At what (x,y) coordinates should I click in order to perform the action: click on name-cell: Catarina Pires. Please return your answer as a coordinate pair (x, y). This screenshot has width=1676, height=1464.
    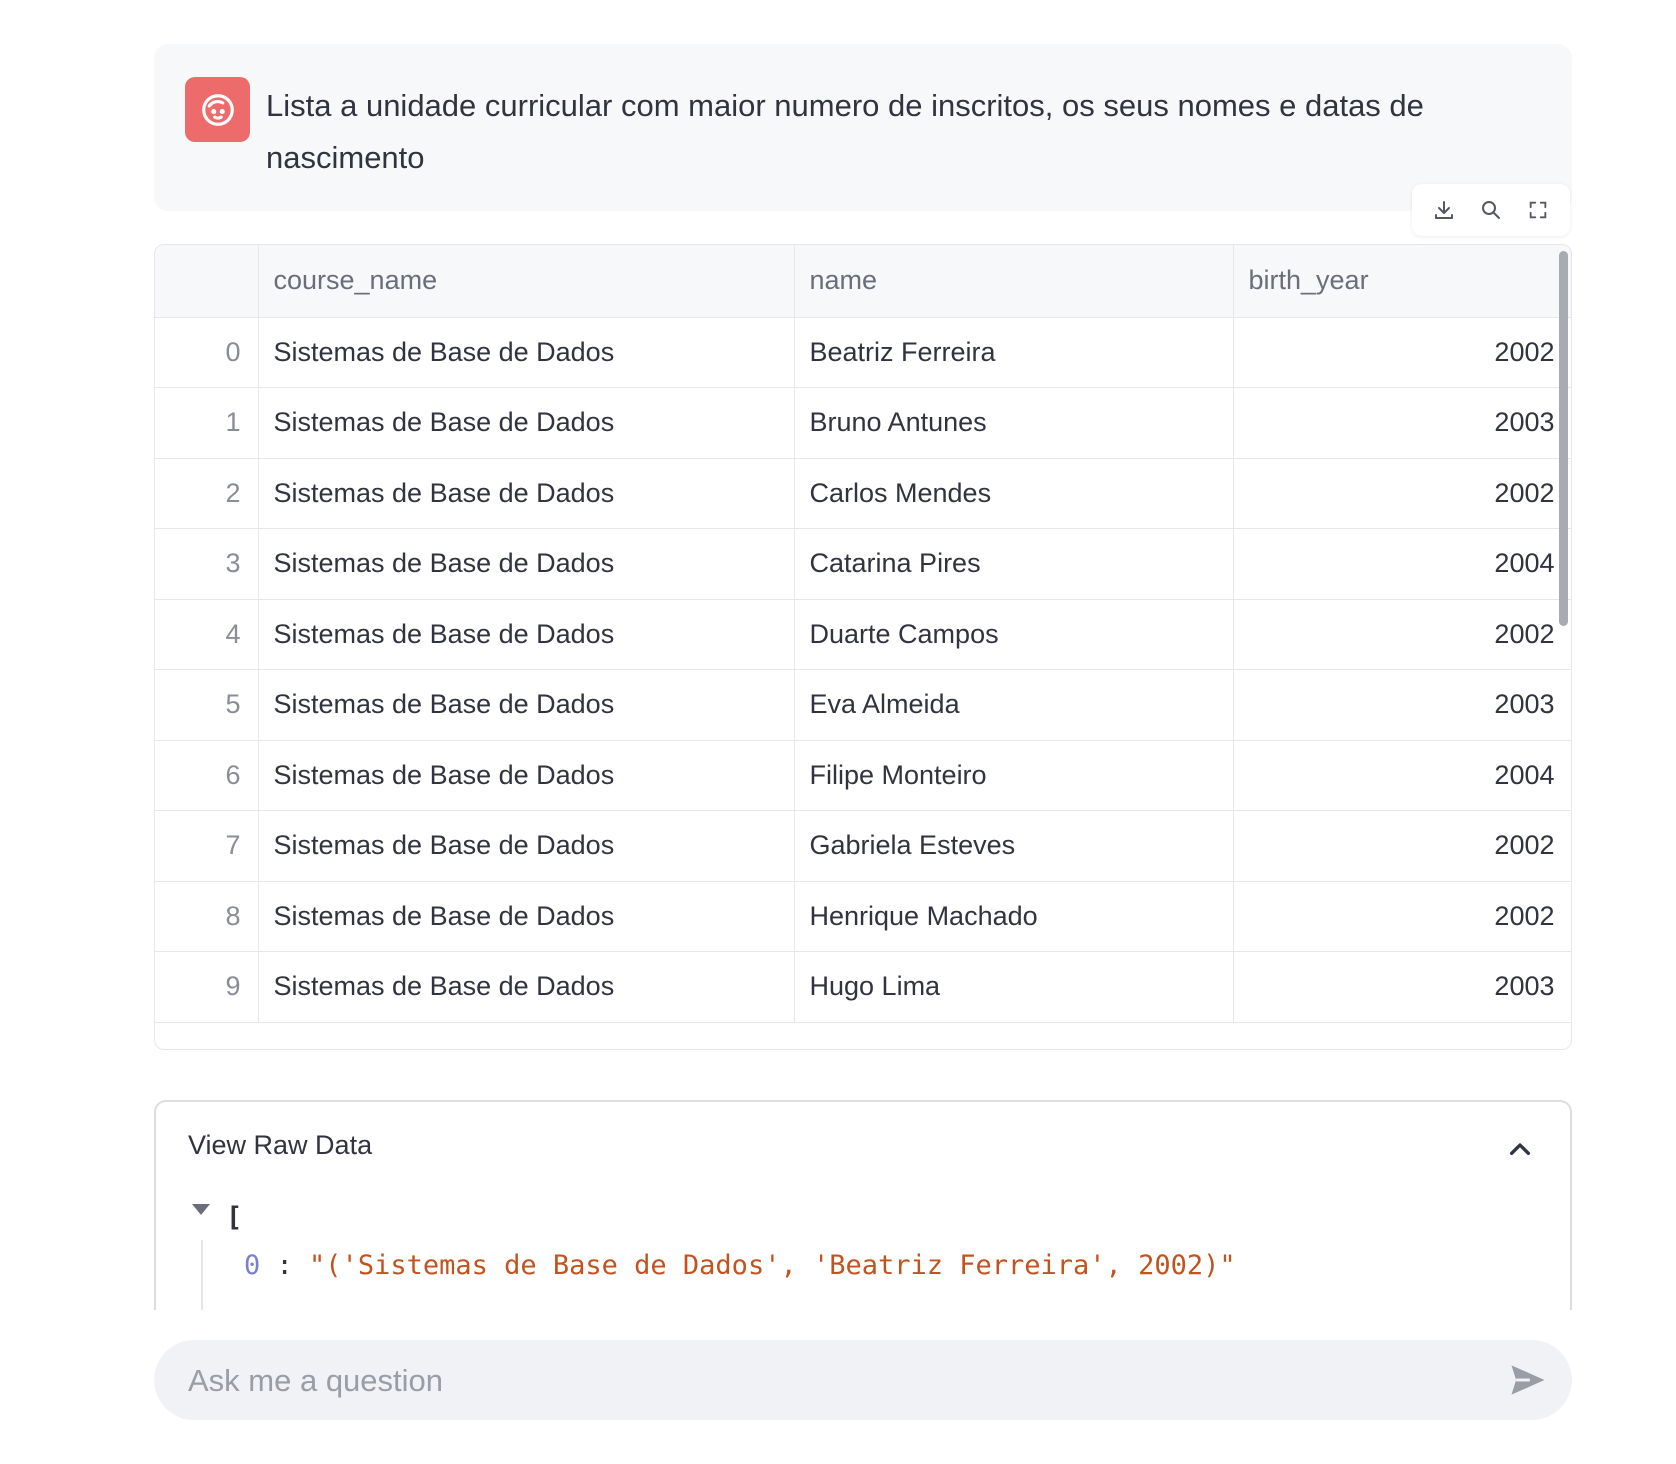
    Looking at the image, I should click on (1014, 564).